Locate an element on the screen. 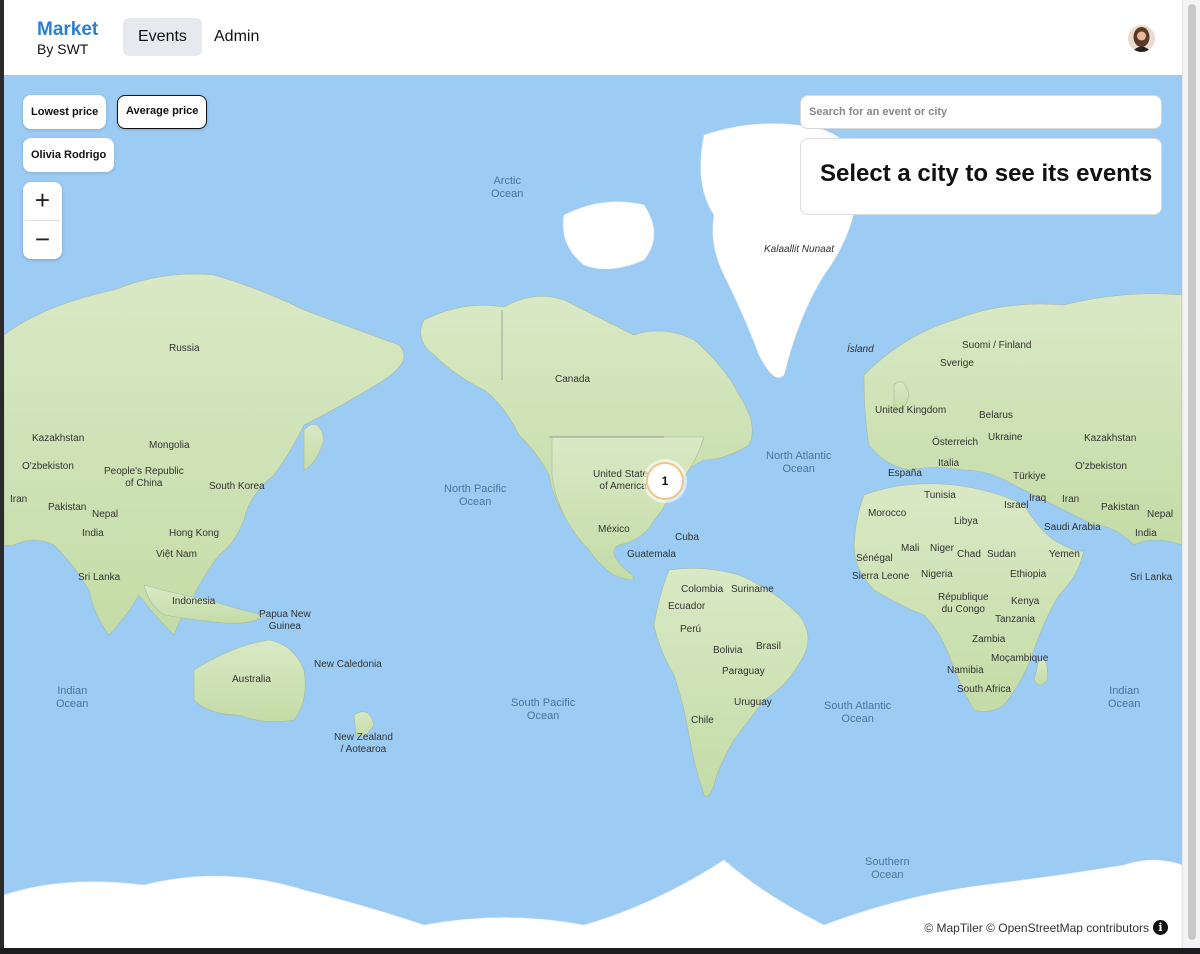 This screenshot has height=954, width=1200. label-north-atlantic: North Atlantic Ocean is located at coordinates (799, 462).